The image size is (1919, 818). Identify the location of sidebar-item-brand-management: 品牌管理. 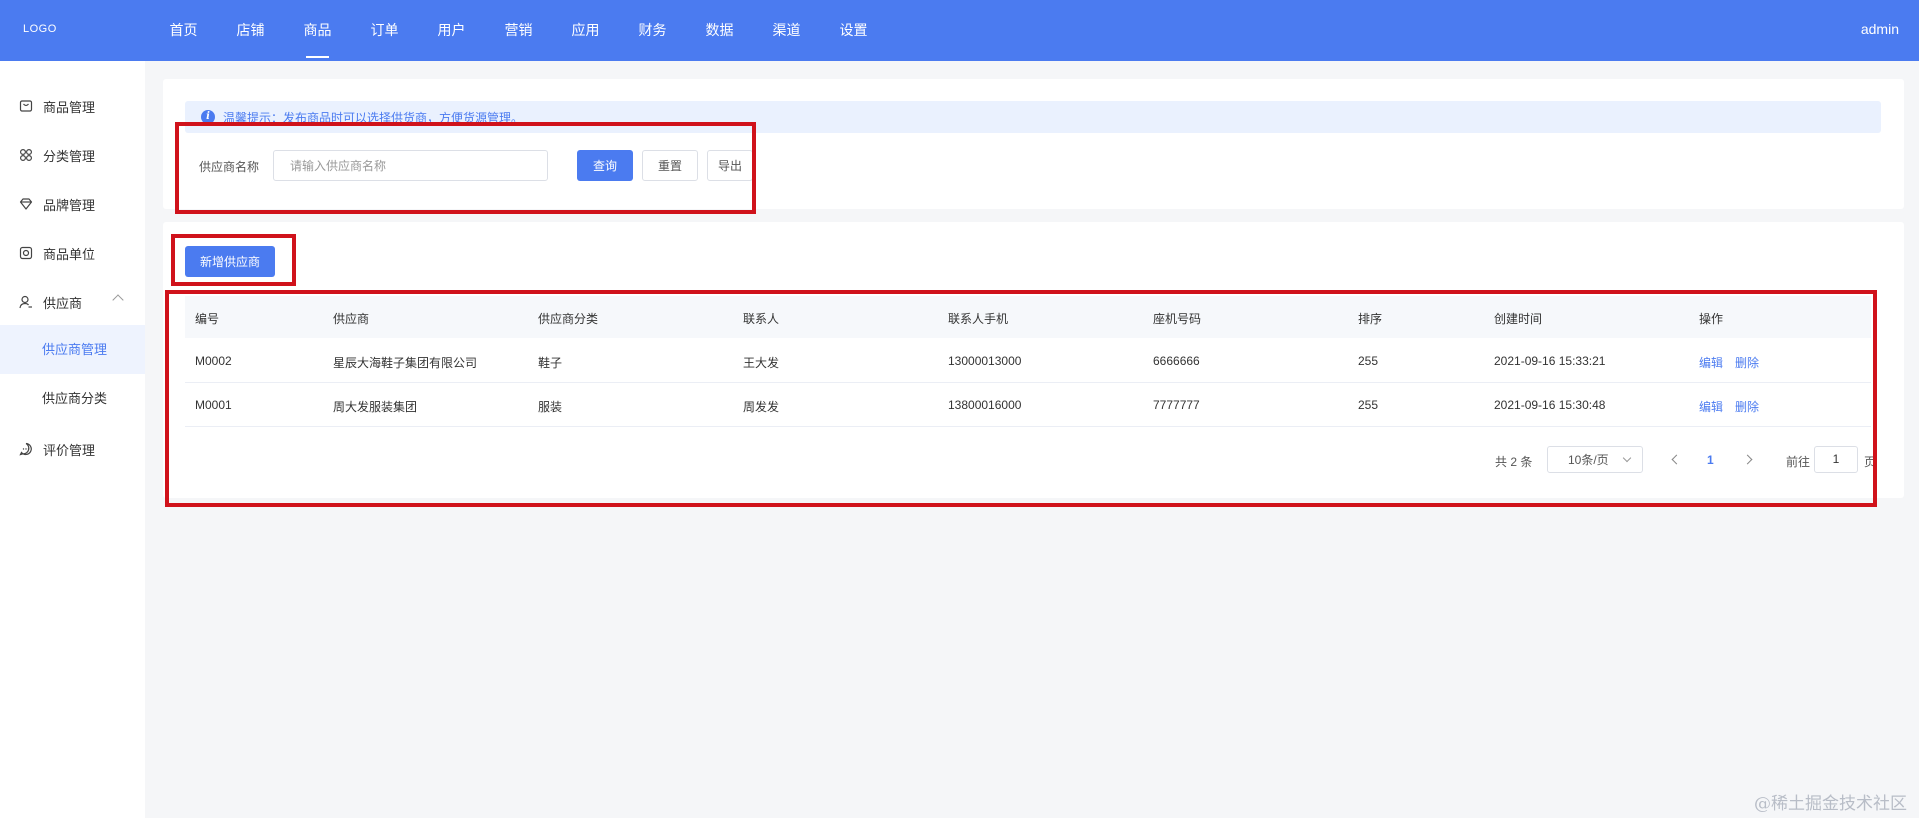
(72, 204).